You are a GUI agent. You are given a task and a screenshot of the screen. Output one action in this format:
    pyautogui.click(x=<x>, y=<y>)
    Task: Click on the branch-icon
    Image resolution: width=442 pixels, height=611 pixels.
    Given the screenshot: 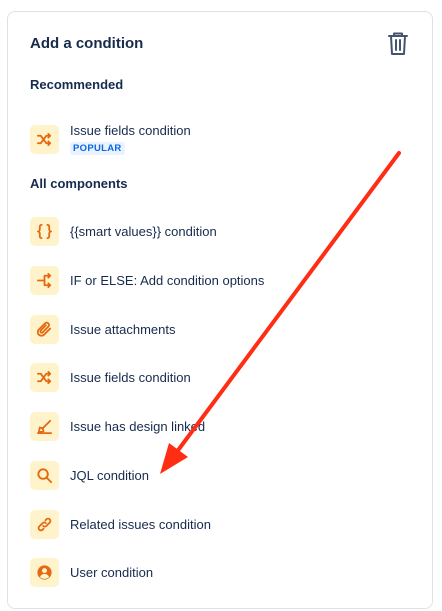 What is the action you would take?
    pyautogui.click(x=44, y=280)
    